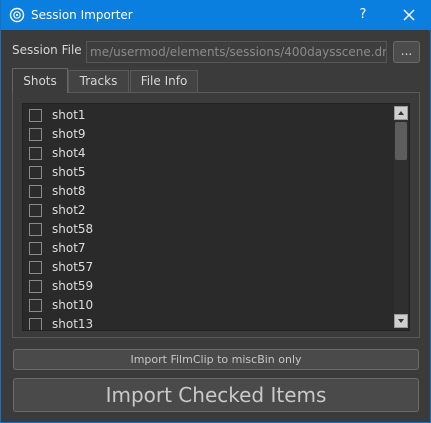 This screenshot has width=431, height=423. What do you see at coordinates (208, 248) in the screenshot?
I see `list-item: shot7` at bounding box center [208, 248].